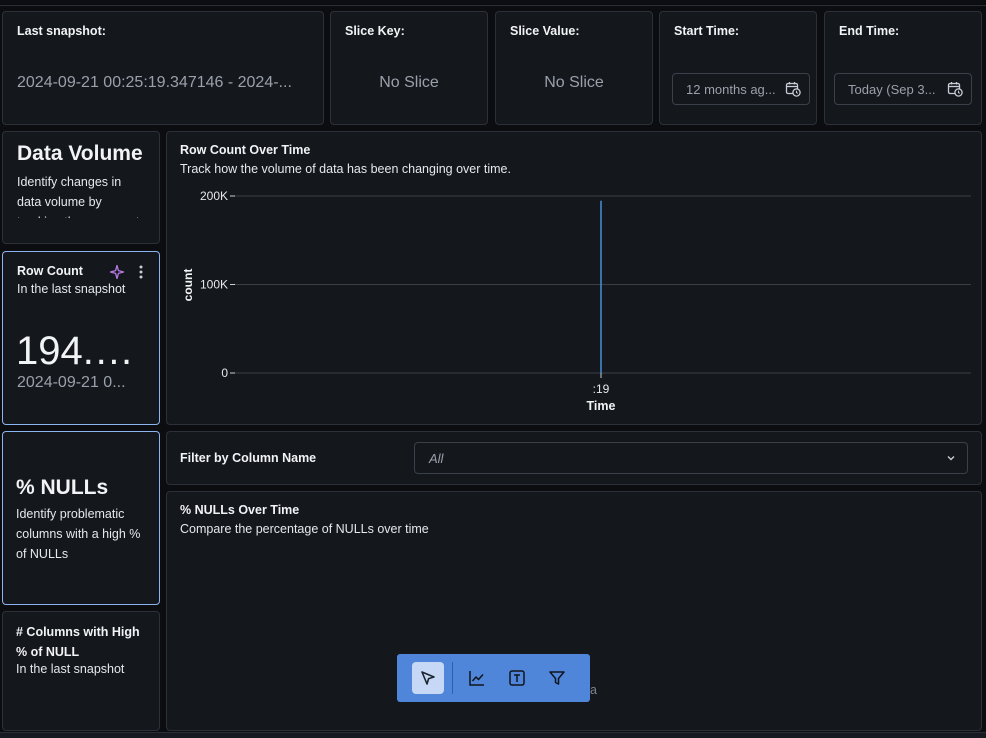 This screenshot has height=738, width=986. Describe the element at coordinates (224, 373) in the screenshot. I see `y-tick-label: 0` at that location.